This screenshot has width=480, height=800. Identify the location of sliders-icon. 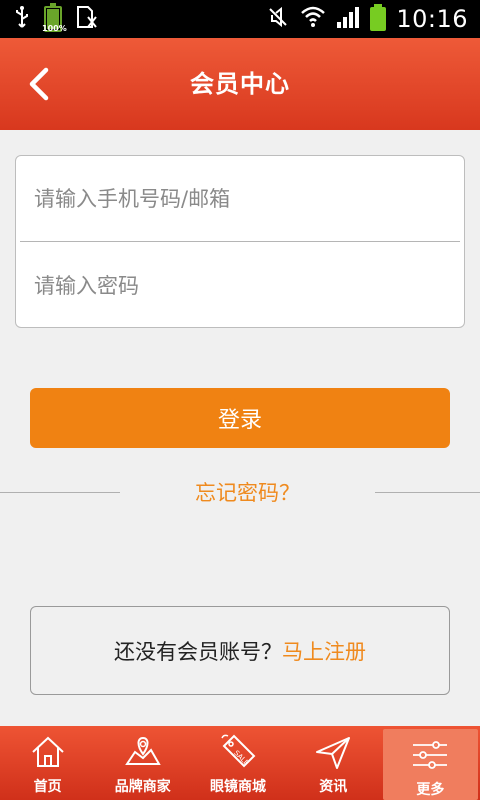
(430, 755).